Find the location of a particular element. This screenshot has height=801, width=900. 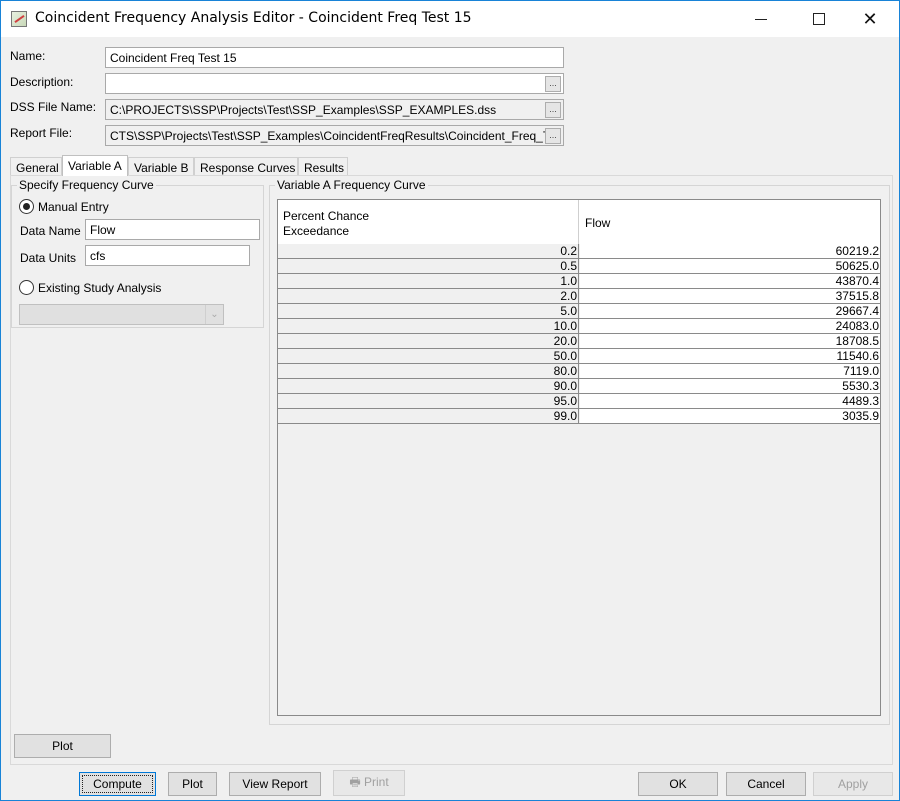

report-file-label: Report File: is located at coordinates (41, 133).